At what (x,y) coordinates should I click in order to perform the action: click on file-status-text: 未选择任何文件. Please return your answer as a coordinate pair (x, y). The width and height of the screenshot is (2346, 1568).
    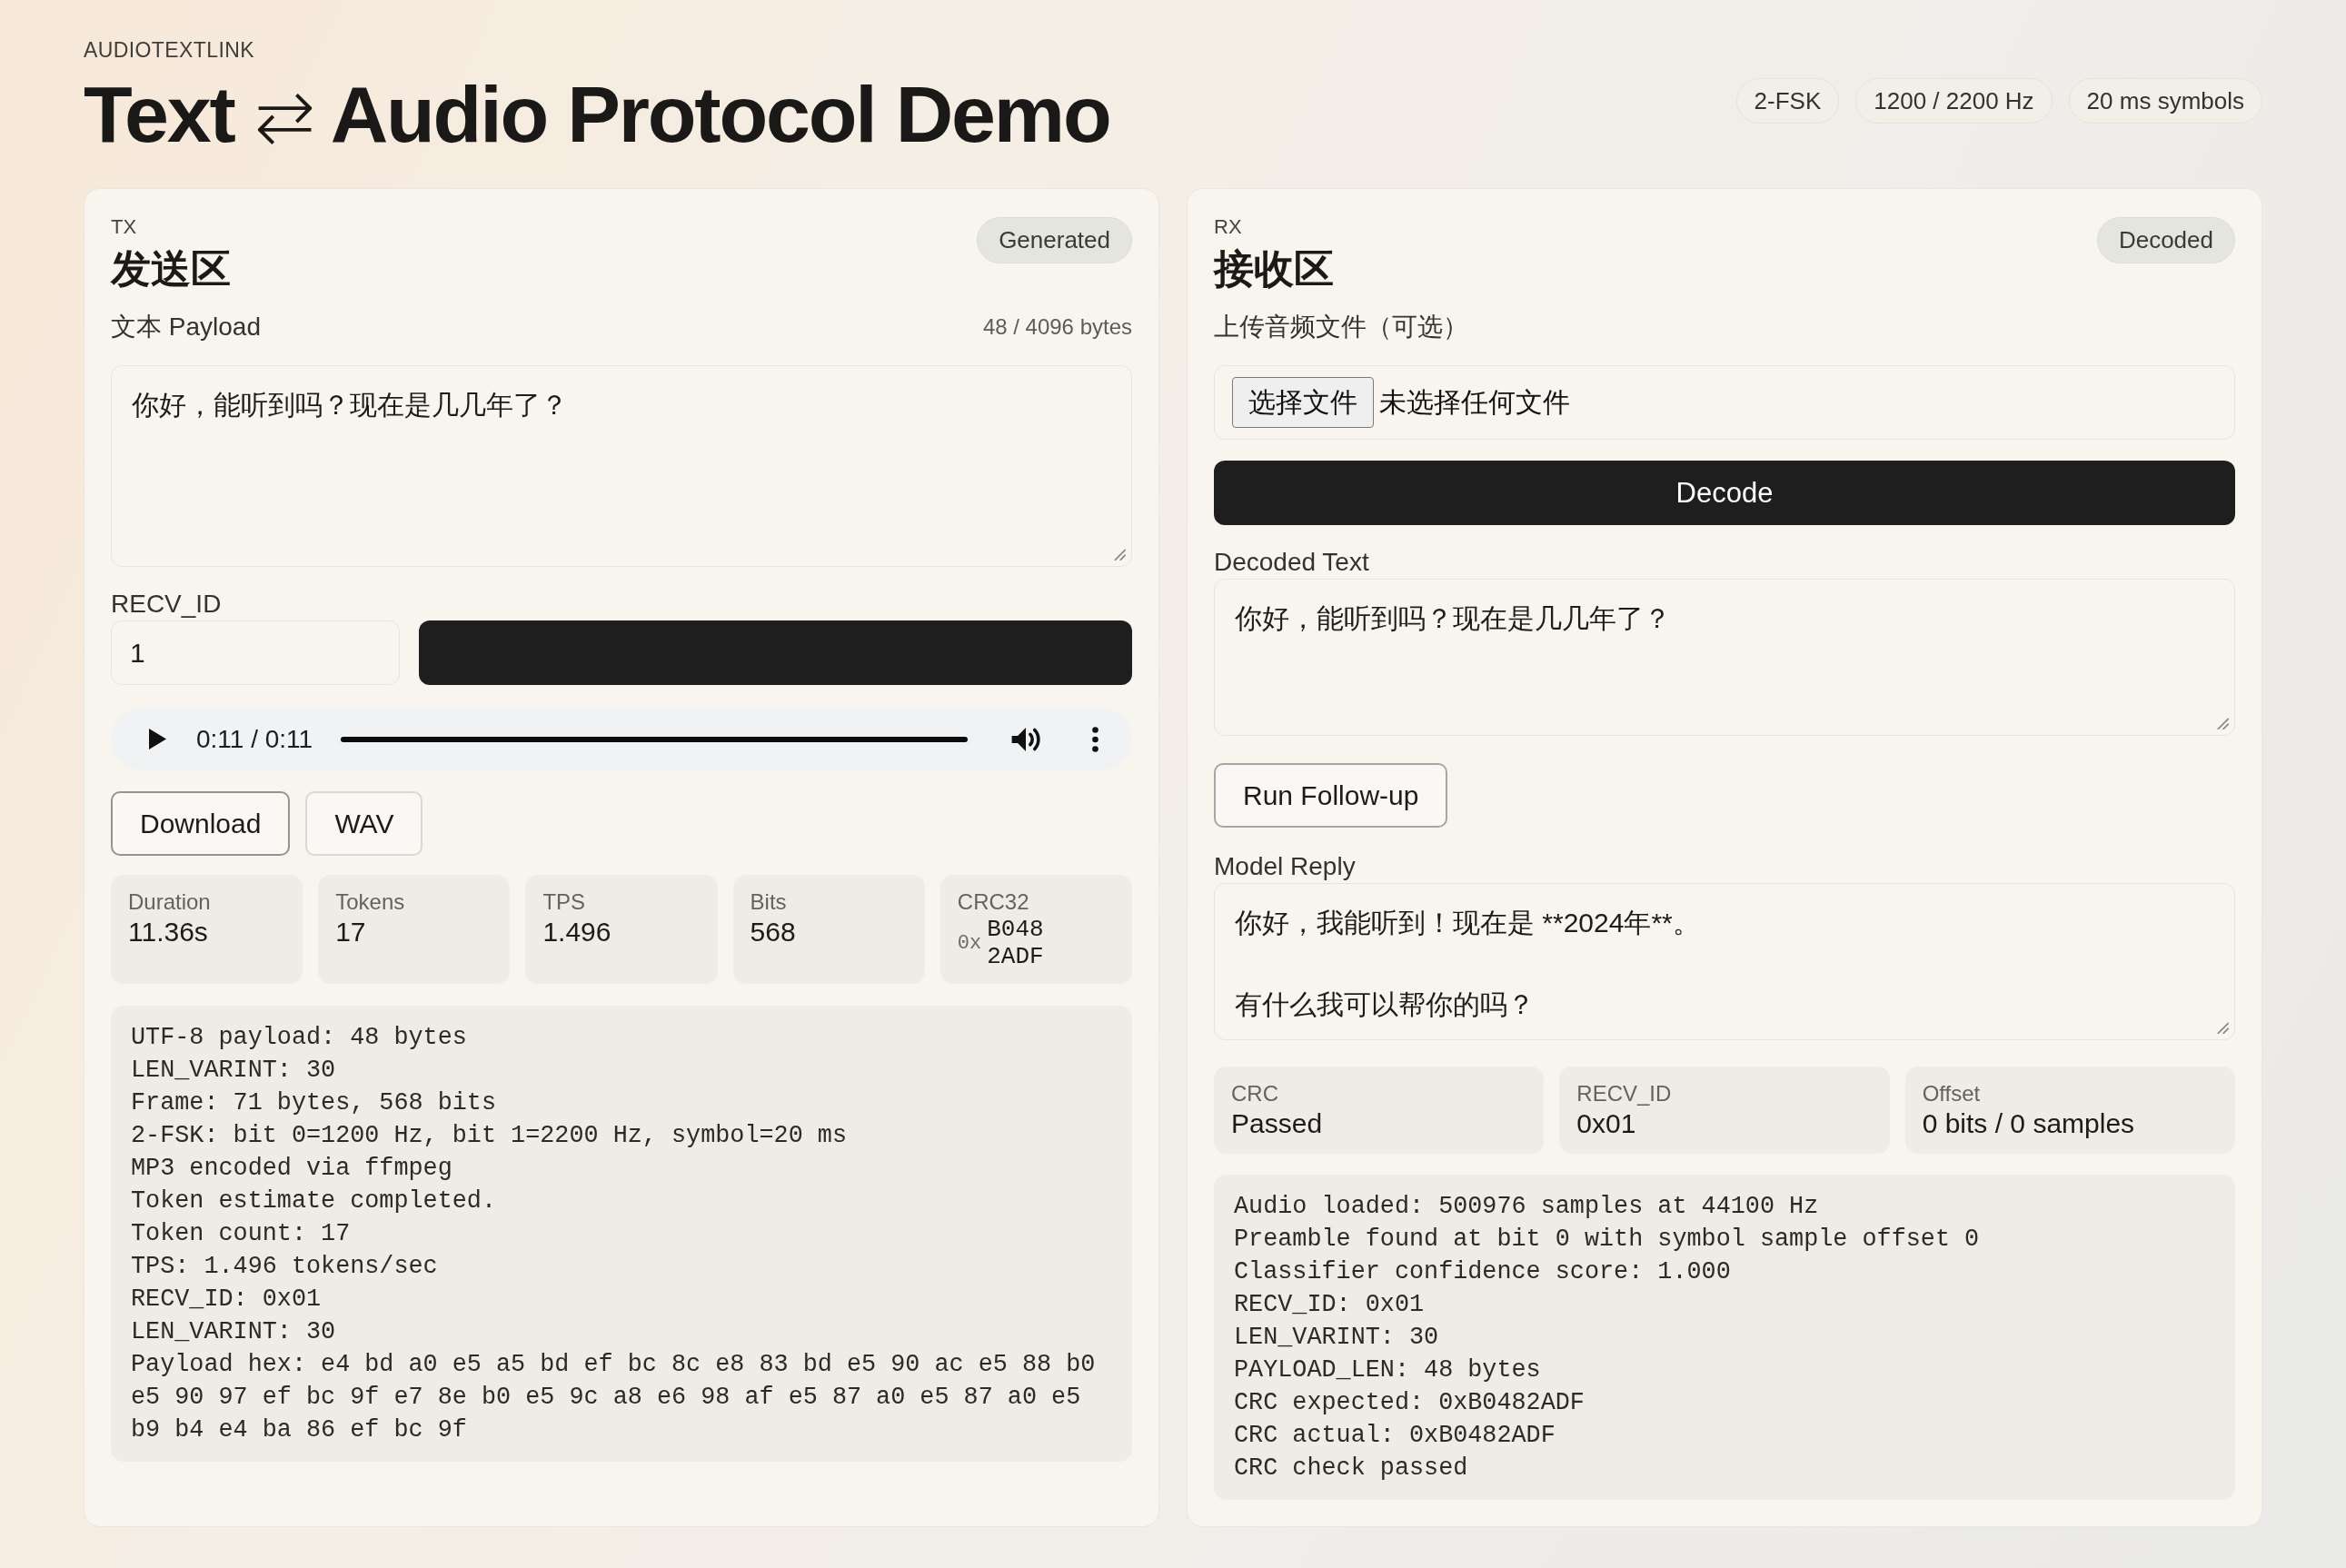
    Looking at the image, I should click on (1474, 402).